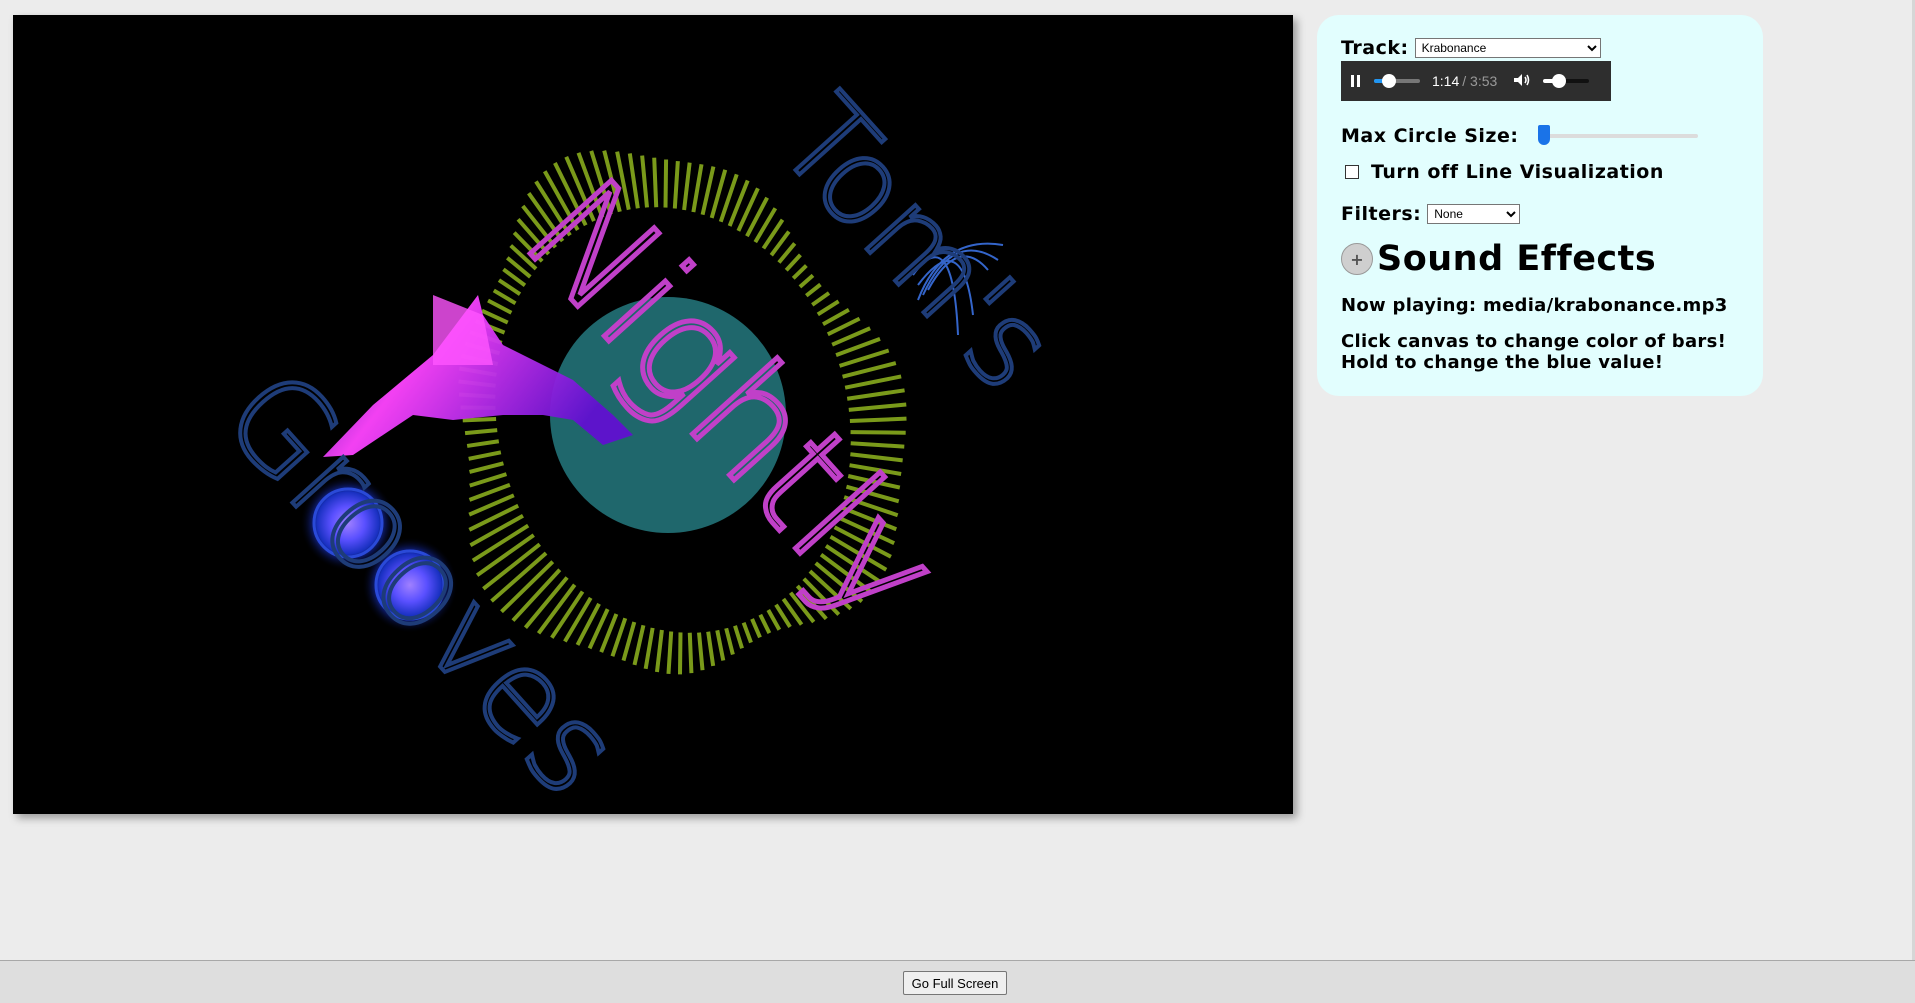 The height and width of the screenshot is (1003, 1915). I want to click on hint-line-2: Hold to change the blue value!, so click(1502, 362).